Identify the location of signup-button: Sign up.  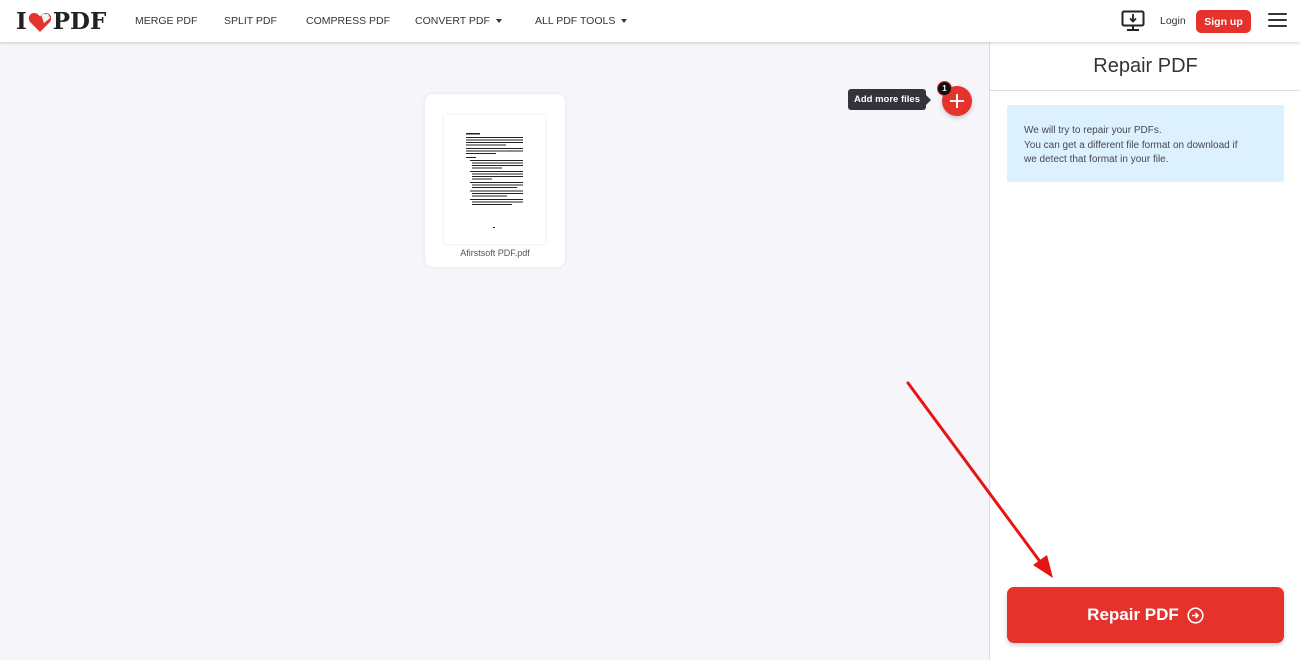
(1223, 21).